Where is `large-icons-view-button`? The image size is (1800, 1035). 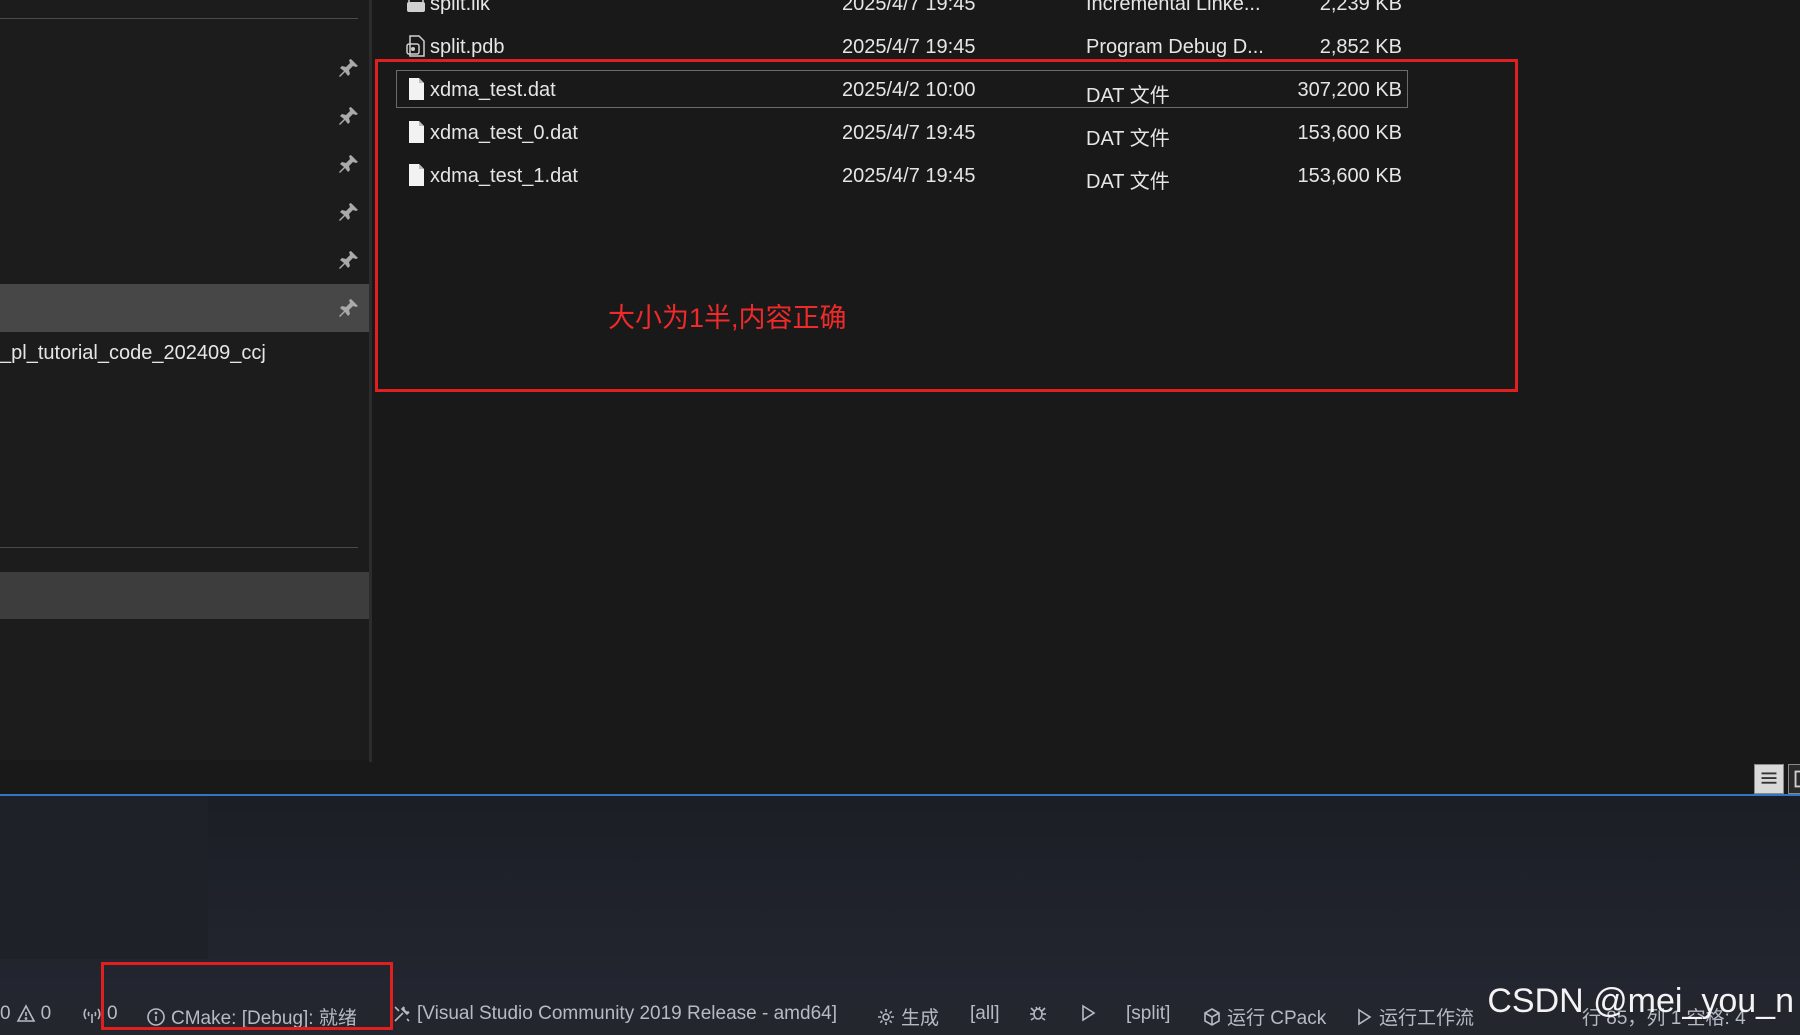 large-icons-view-button is located at coordinates (1794, 779).